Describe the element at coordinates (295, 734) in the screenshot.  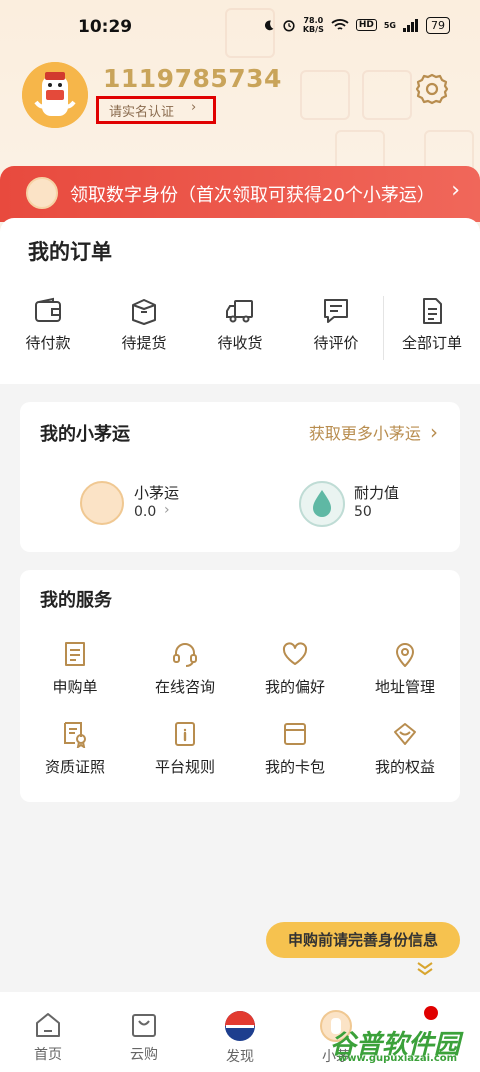
I see `card-wallet-icon` at that location.